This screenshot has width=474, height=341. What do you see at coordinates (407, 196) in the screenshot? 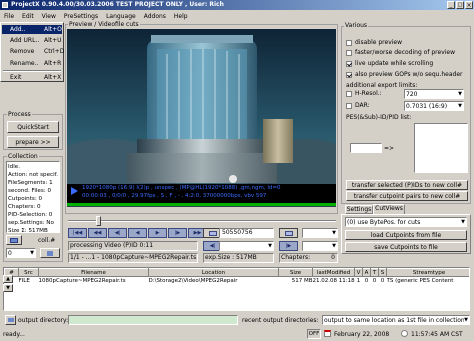
I see `transfer-cutpoints-button: transfer cutpoint pairs to new coll#` at bounding box center [407, 196].